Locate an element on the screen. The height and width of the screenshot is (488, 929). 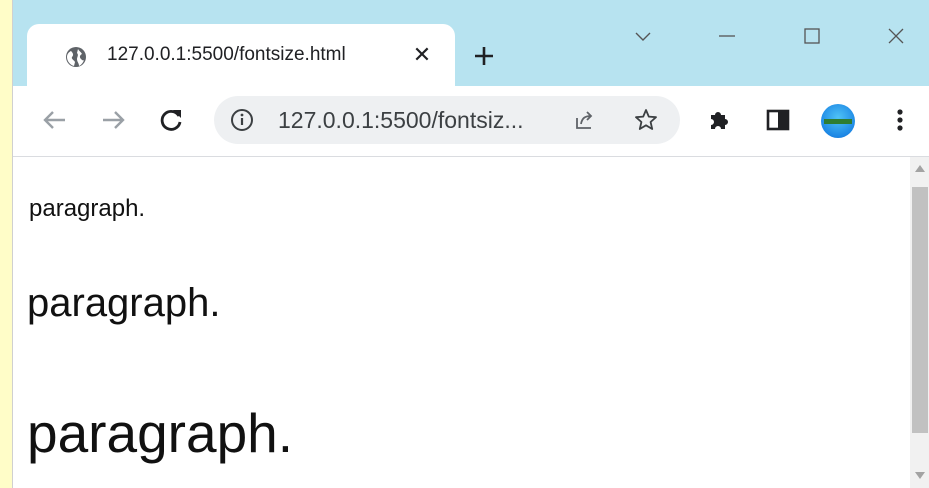
new-tab-button is located at coordinates (484, 56).